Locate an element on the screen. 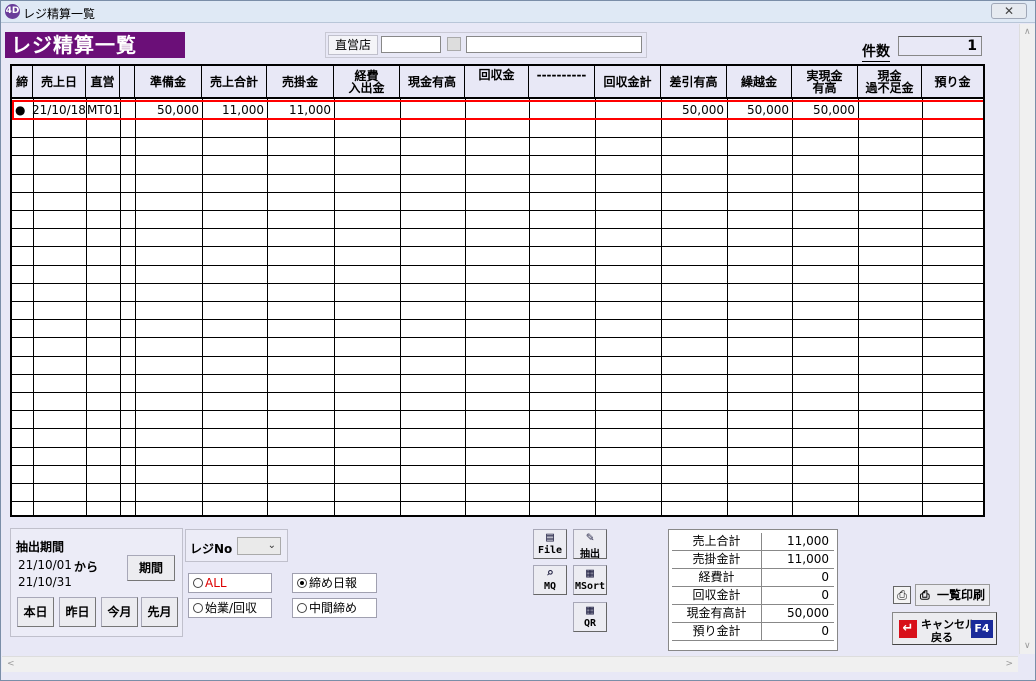 This screenshot has height=681, width=1036. period-to-date: 21/10/31 is located at coordinates (45, 582).